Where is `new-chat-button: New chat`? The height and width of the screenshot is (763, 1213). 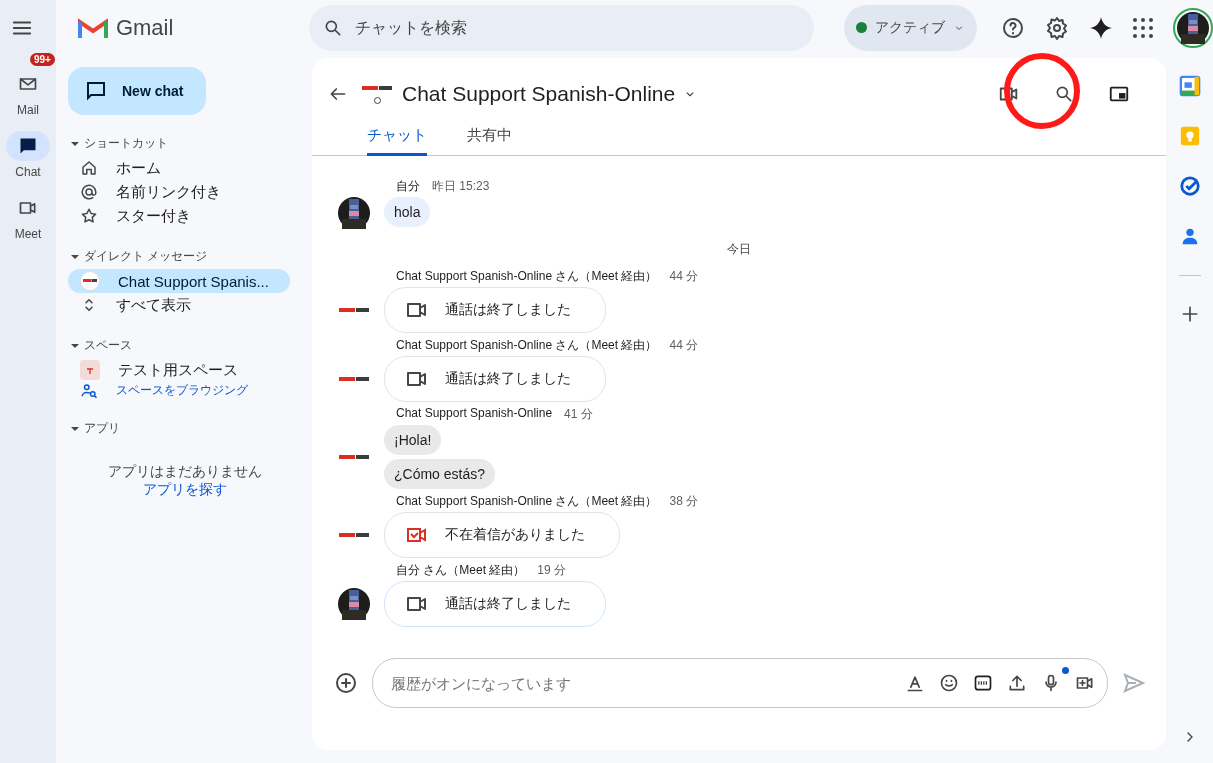
new-chat-button: New chat is located at coordinates (137, 91).